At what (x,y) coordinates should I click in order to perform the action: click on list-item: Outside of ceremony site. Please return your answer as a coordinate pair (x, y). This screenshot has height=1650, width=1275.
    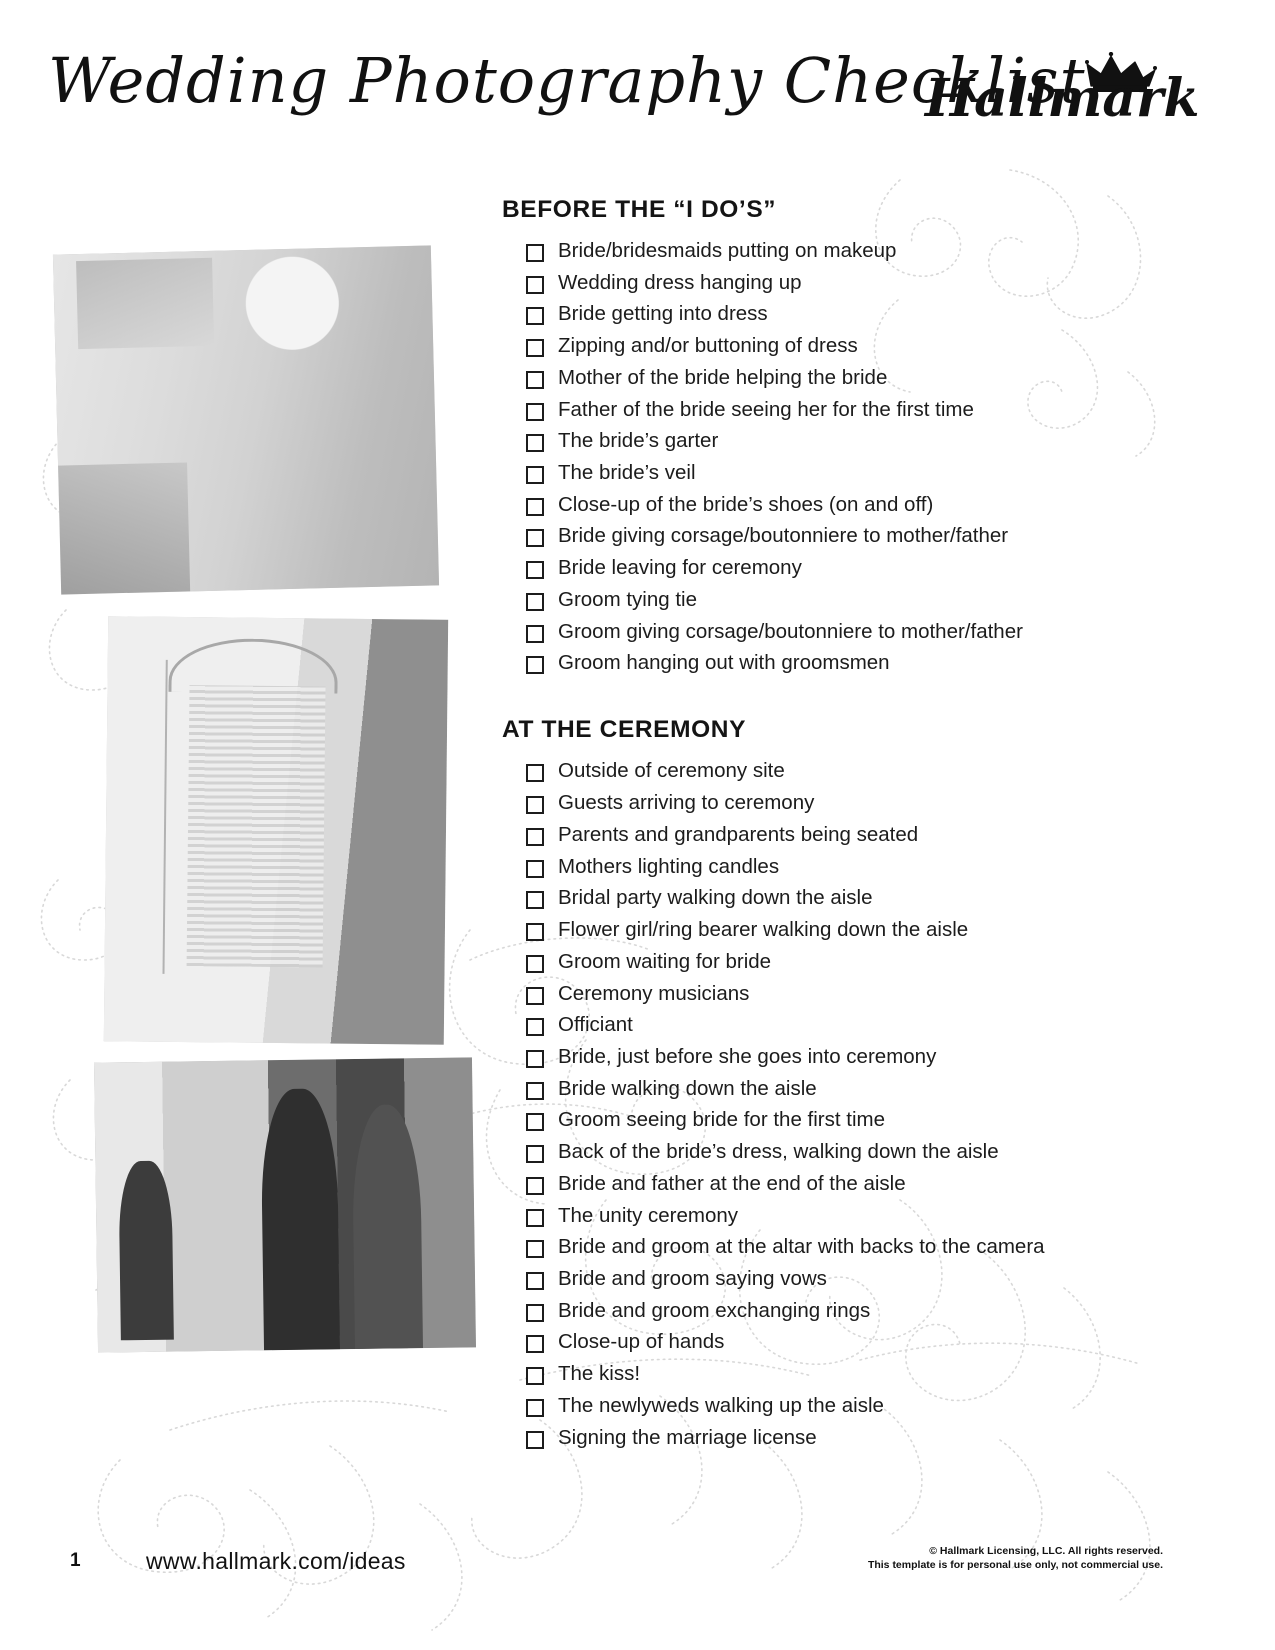
    Looking at the image, I should click on (833, 771).